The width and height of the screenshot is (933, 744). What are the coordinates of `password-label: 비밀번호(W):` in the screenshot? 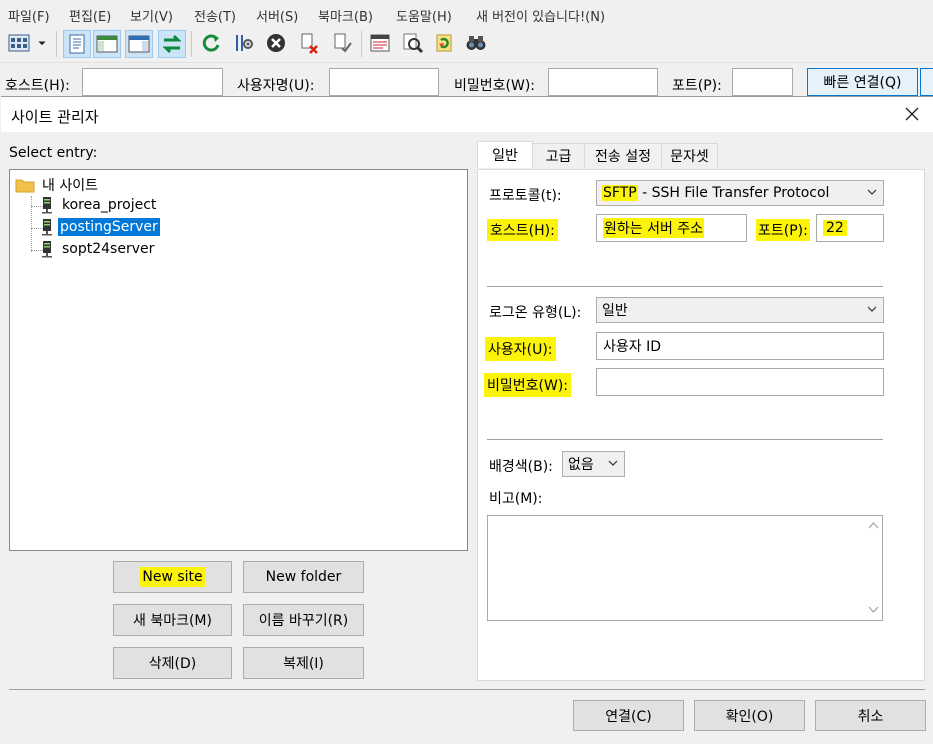 It's located at (528, 385).